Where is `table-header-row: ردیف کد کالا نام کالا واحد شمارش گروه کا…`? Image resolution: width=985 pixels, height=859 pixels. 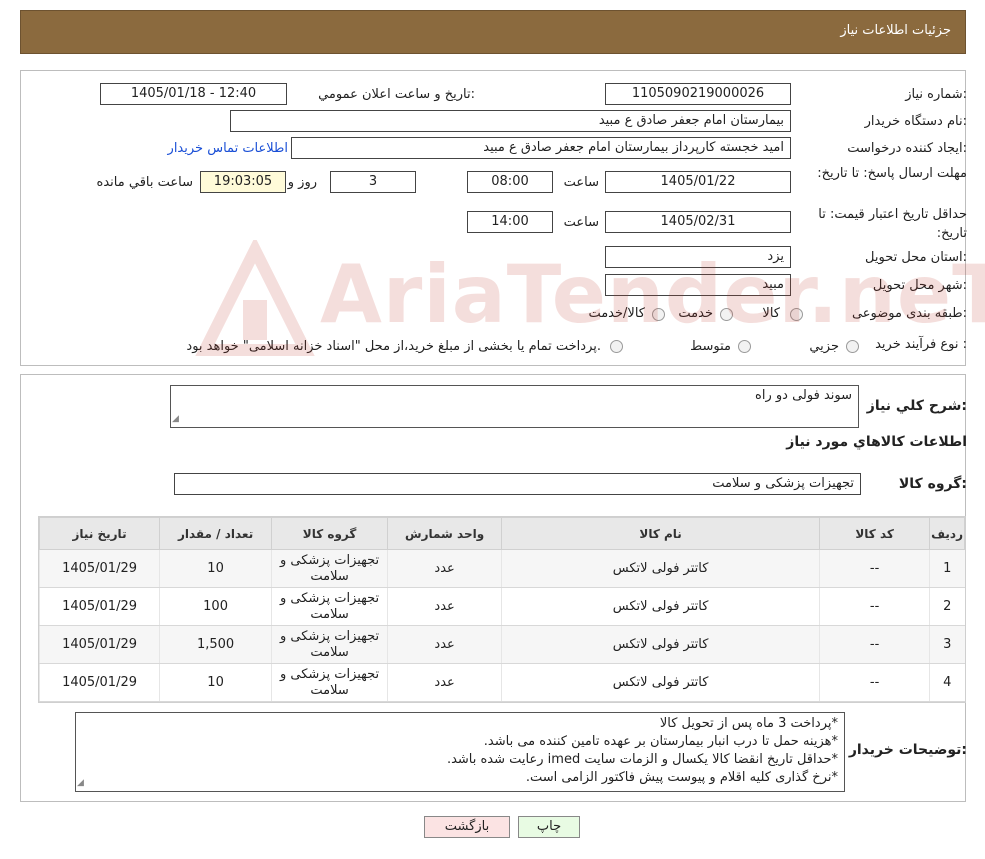 table-header-row: ردیف کد کالا نام کالا واحد شمارش گروه کا… is located at coordinates (501, 533).